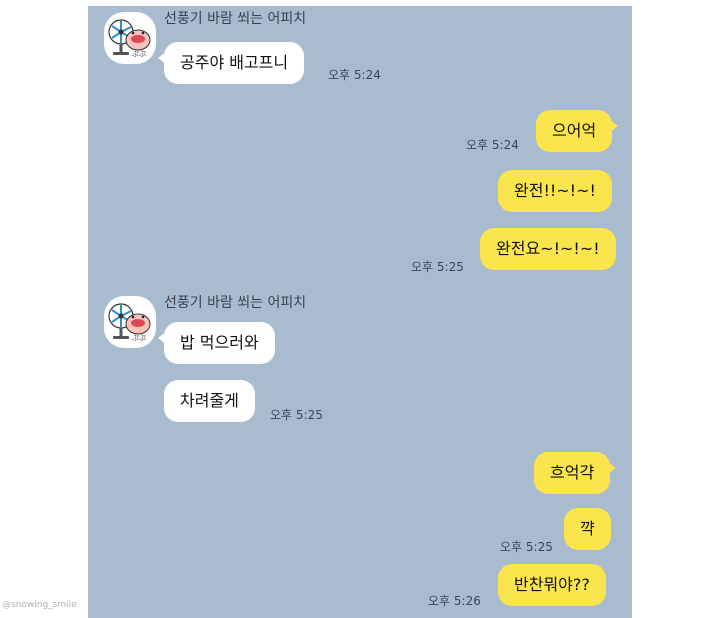 Image resolution: width=720 pixels, height=618 pixels. I want to click on message-bubble-outgoing: 완전요~!~!~!, so click(548, 249).